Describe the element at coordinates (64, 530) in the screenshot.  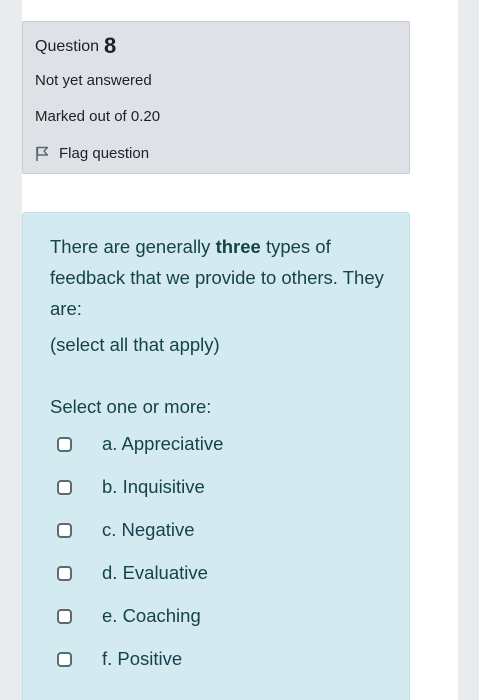
I see `answer-checkbox-c` at that location.